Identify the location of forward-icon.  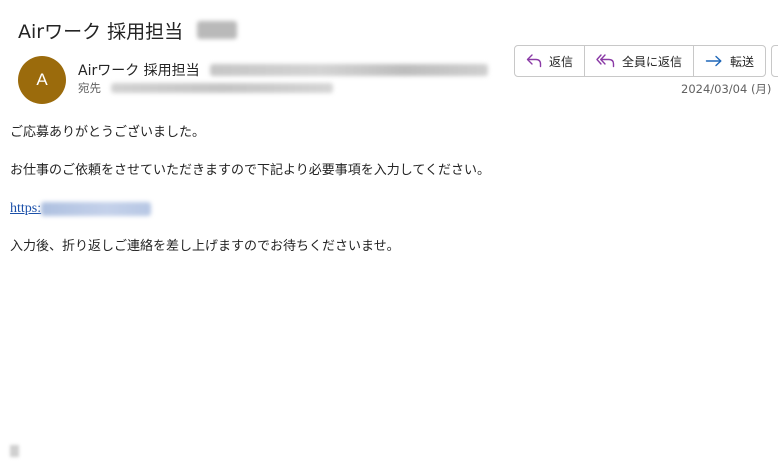
(714, 61).